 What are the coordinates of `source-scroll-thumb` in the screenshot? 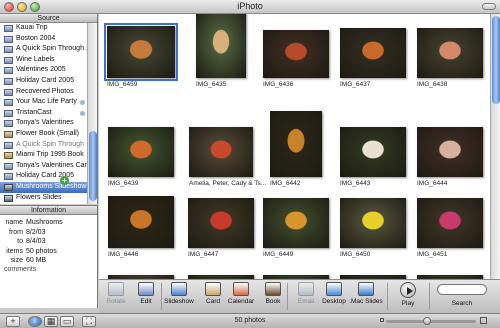 It's located at (93, 166).